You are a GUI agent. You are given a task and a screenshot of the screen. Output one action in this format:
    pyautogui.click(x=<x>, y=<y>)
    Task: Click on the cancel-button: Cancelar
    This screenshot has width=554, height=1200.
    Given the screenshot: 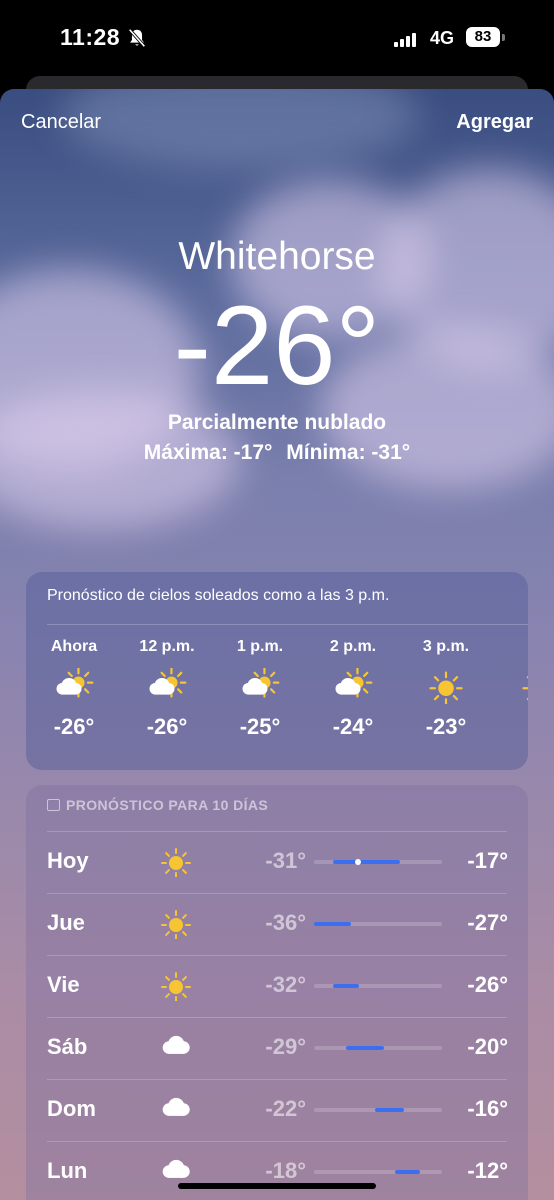 What is the action you would take?
    pyautogui.click(x=61, y=122)
    